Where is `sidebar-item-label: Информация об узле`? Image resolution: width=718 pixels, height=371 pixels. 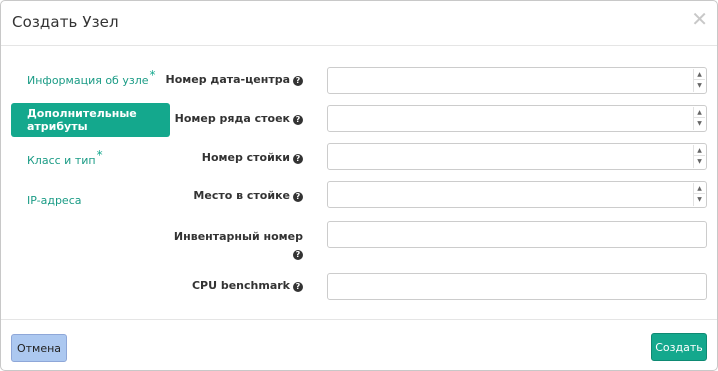 sidebar-item-label: Информация об узле is located at coordinates (88, 80).